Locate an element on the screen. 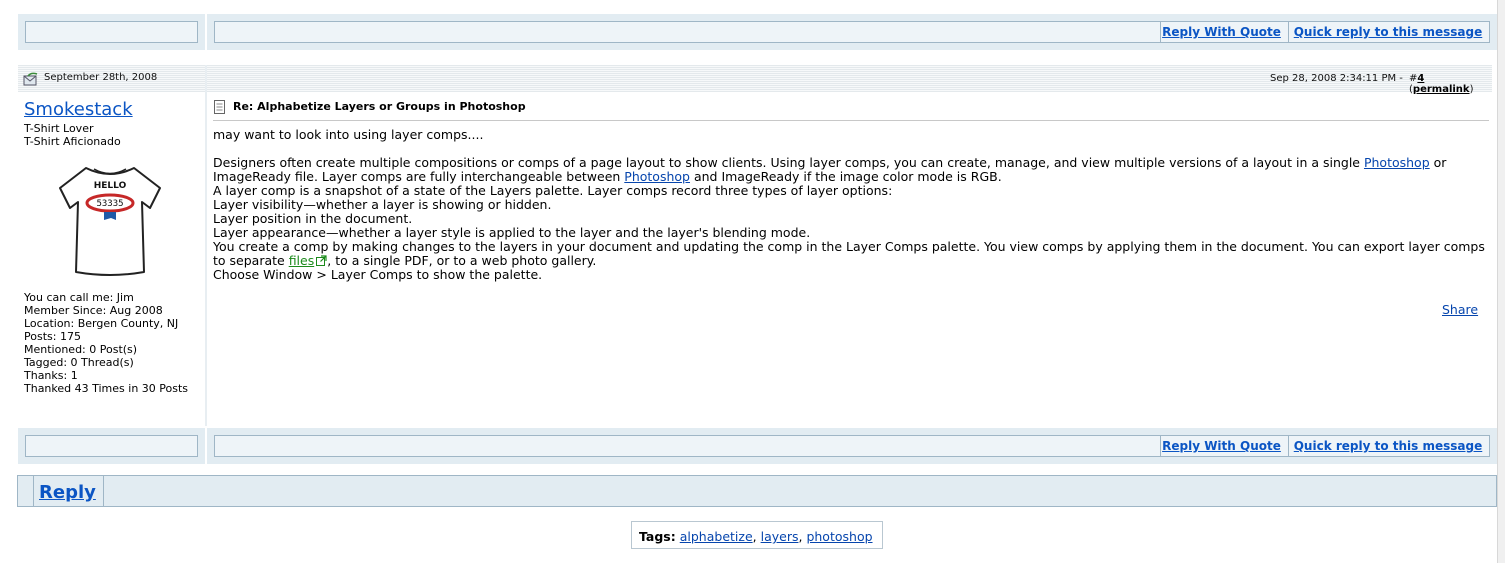 The image size is (1505, 563). top-bar-left-box is located at coordinates (111, 32).